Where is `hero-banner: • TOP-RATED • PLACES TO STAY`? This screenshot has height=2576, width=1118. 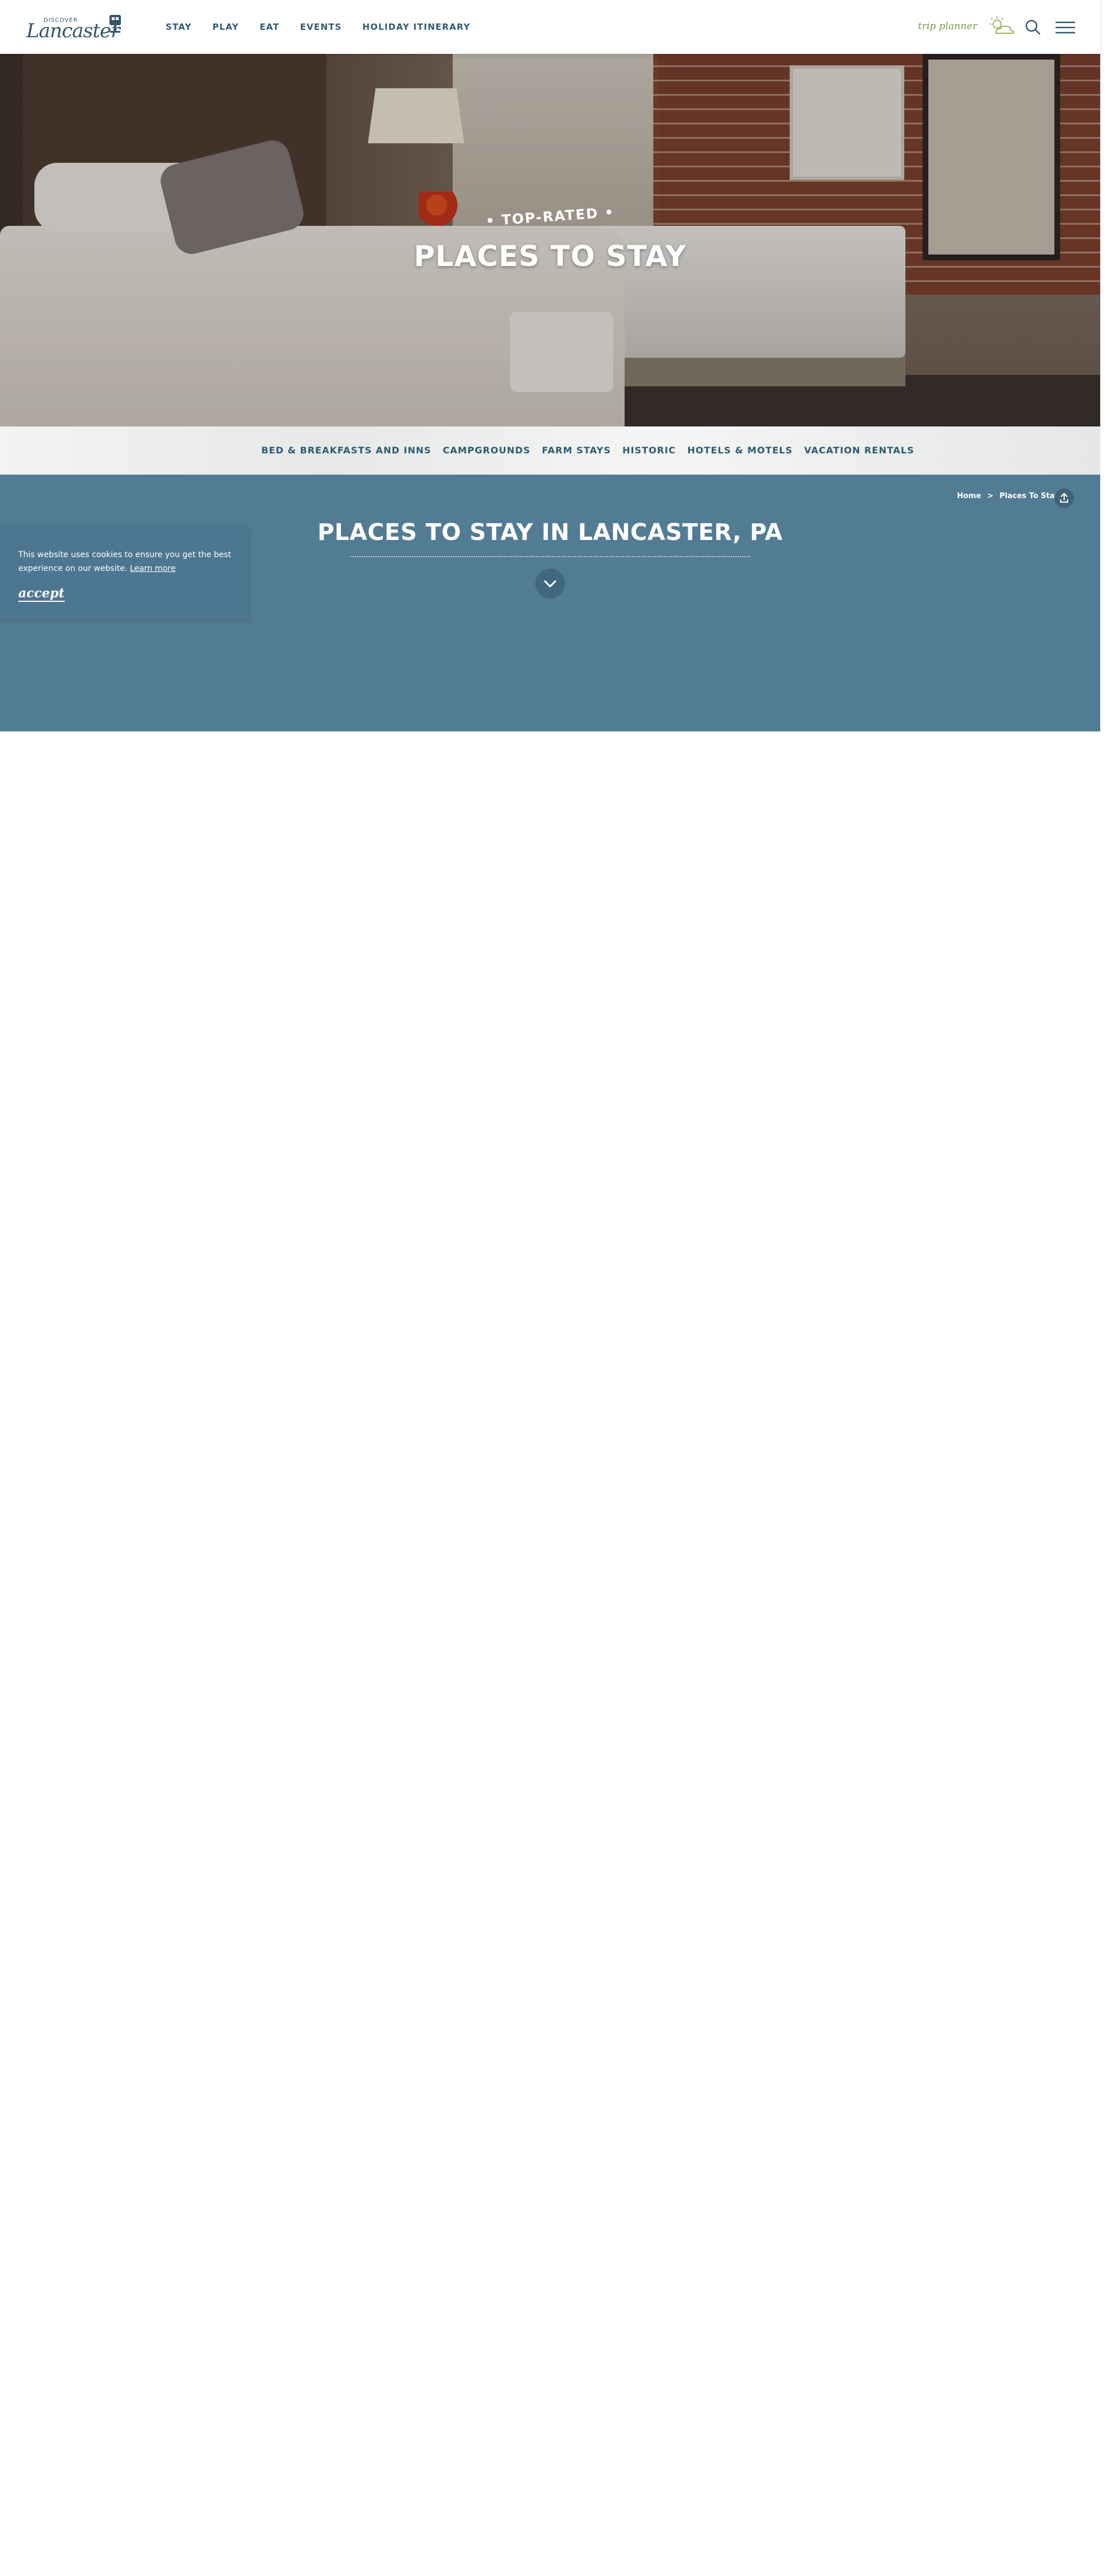
hero-banner: • TOP-RATED • PLACES TO STAY is located at coordinates (550, 240).